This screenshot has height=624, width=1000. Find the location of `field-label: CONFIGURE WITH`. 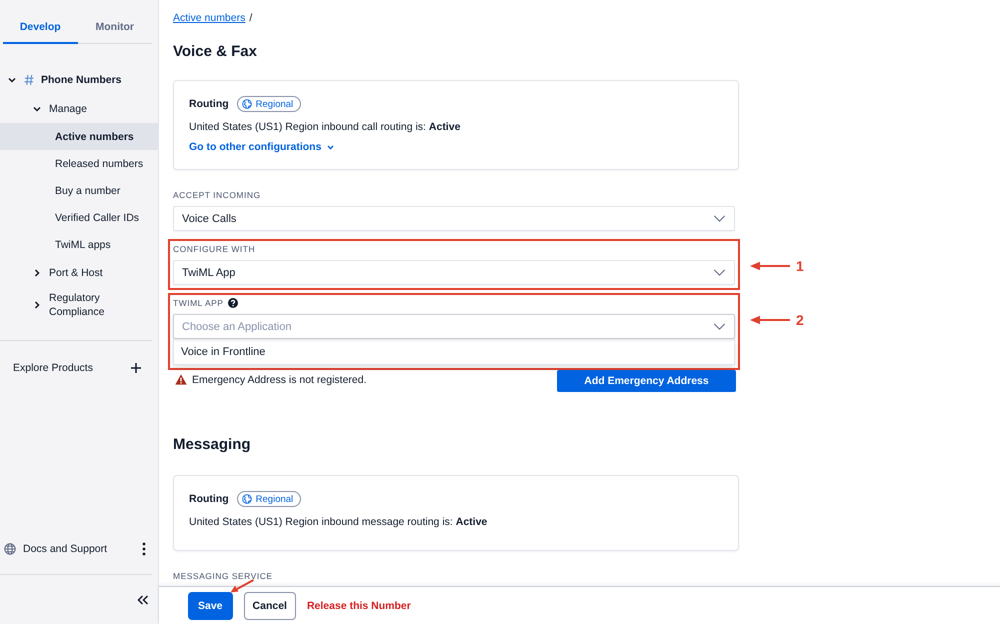

field-label: CONFIGURE WITH is located at coordinates (214, 249).